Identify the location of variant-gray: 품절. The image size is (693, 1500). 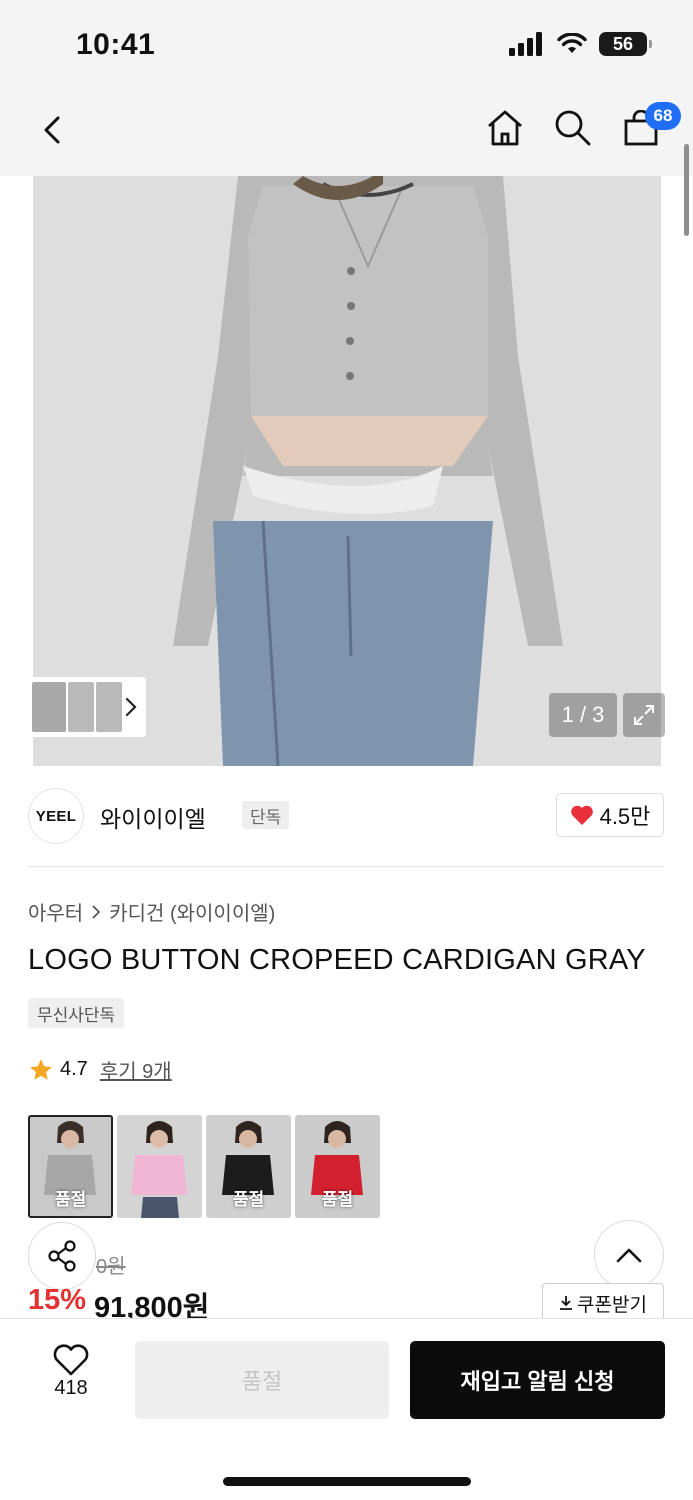
(70, 1166).